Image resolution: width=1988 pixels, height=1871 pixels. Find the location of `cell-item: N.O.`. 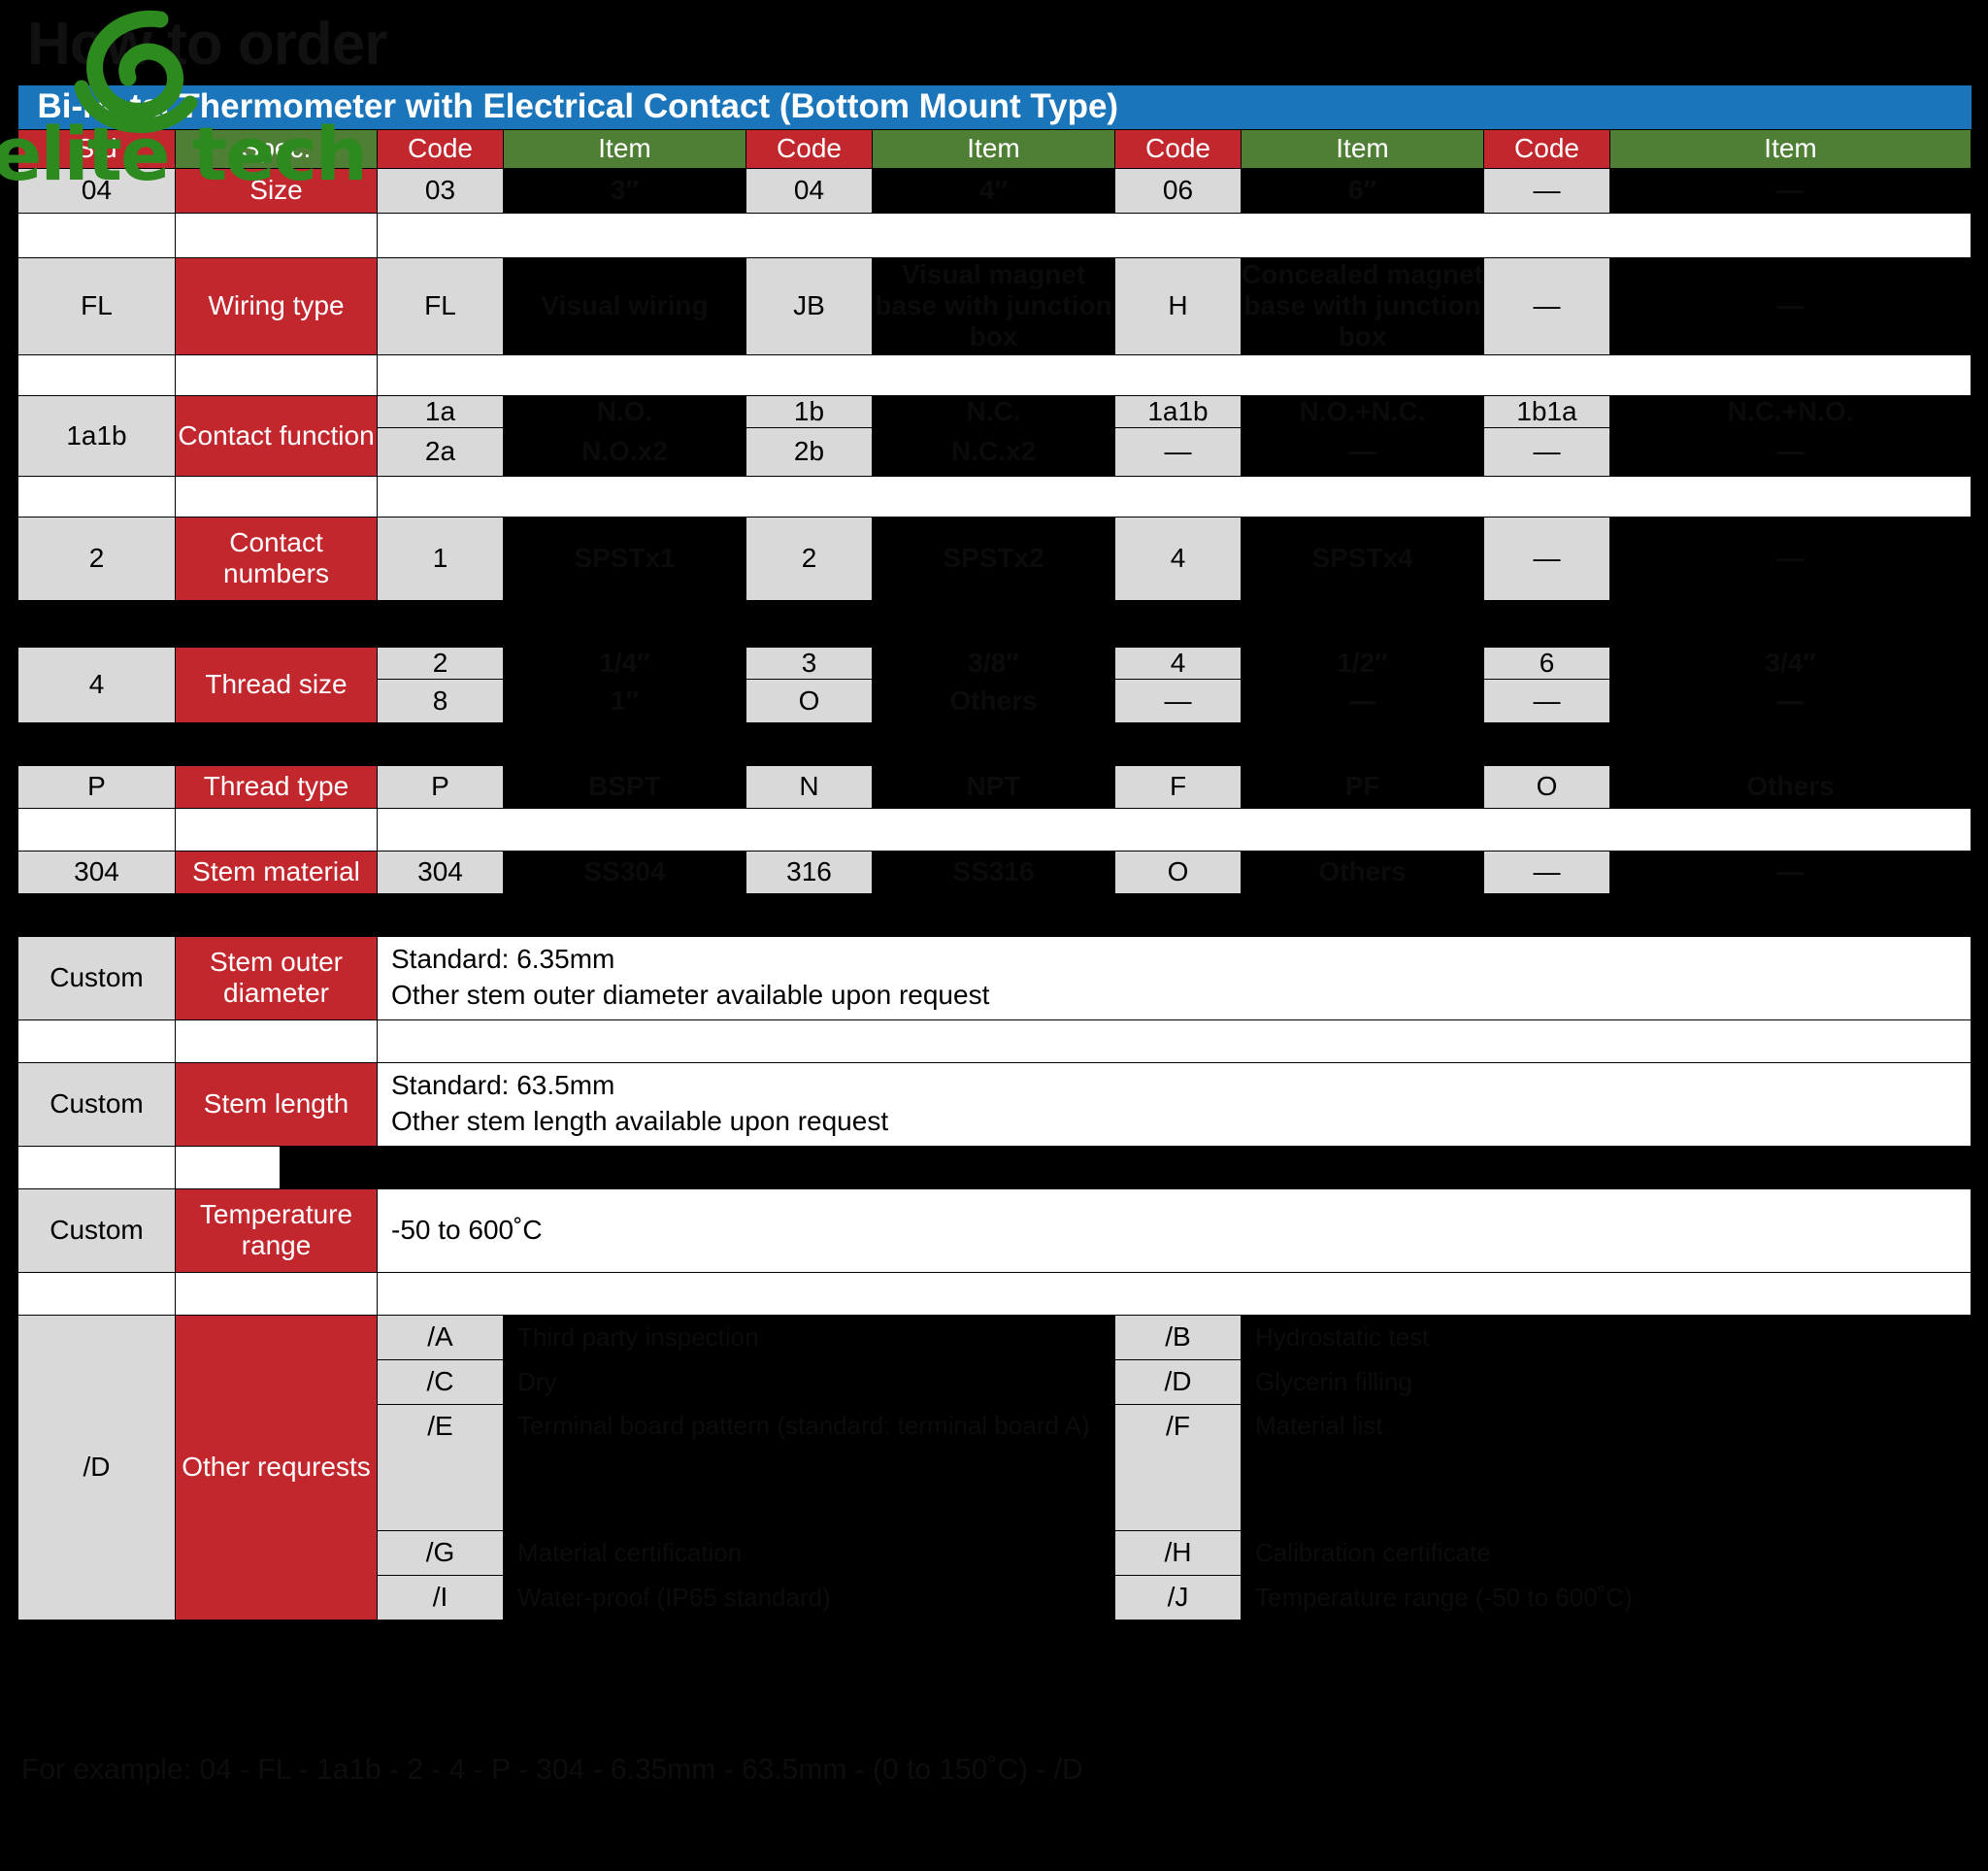

cell-item: N.O. is located at coordinates (624, 411).